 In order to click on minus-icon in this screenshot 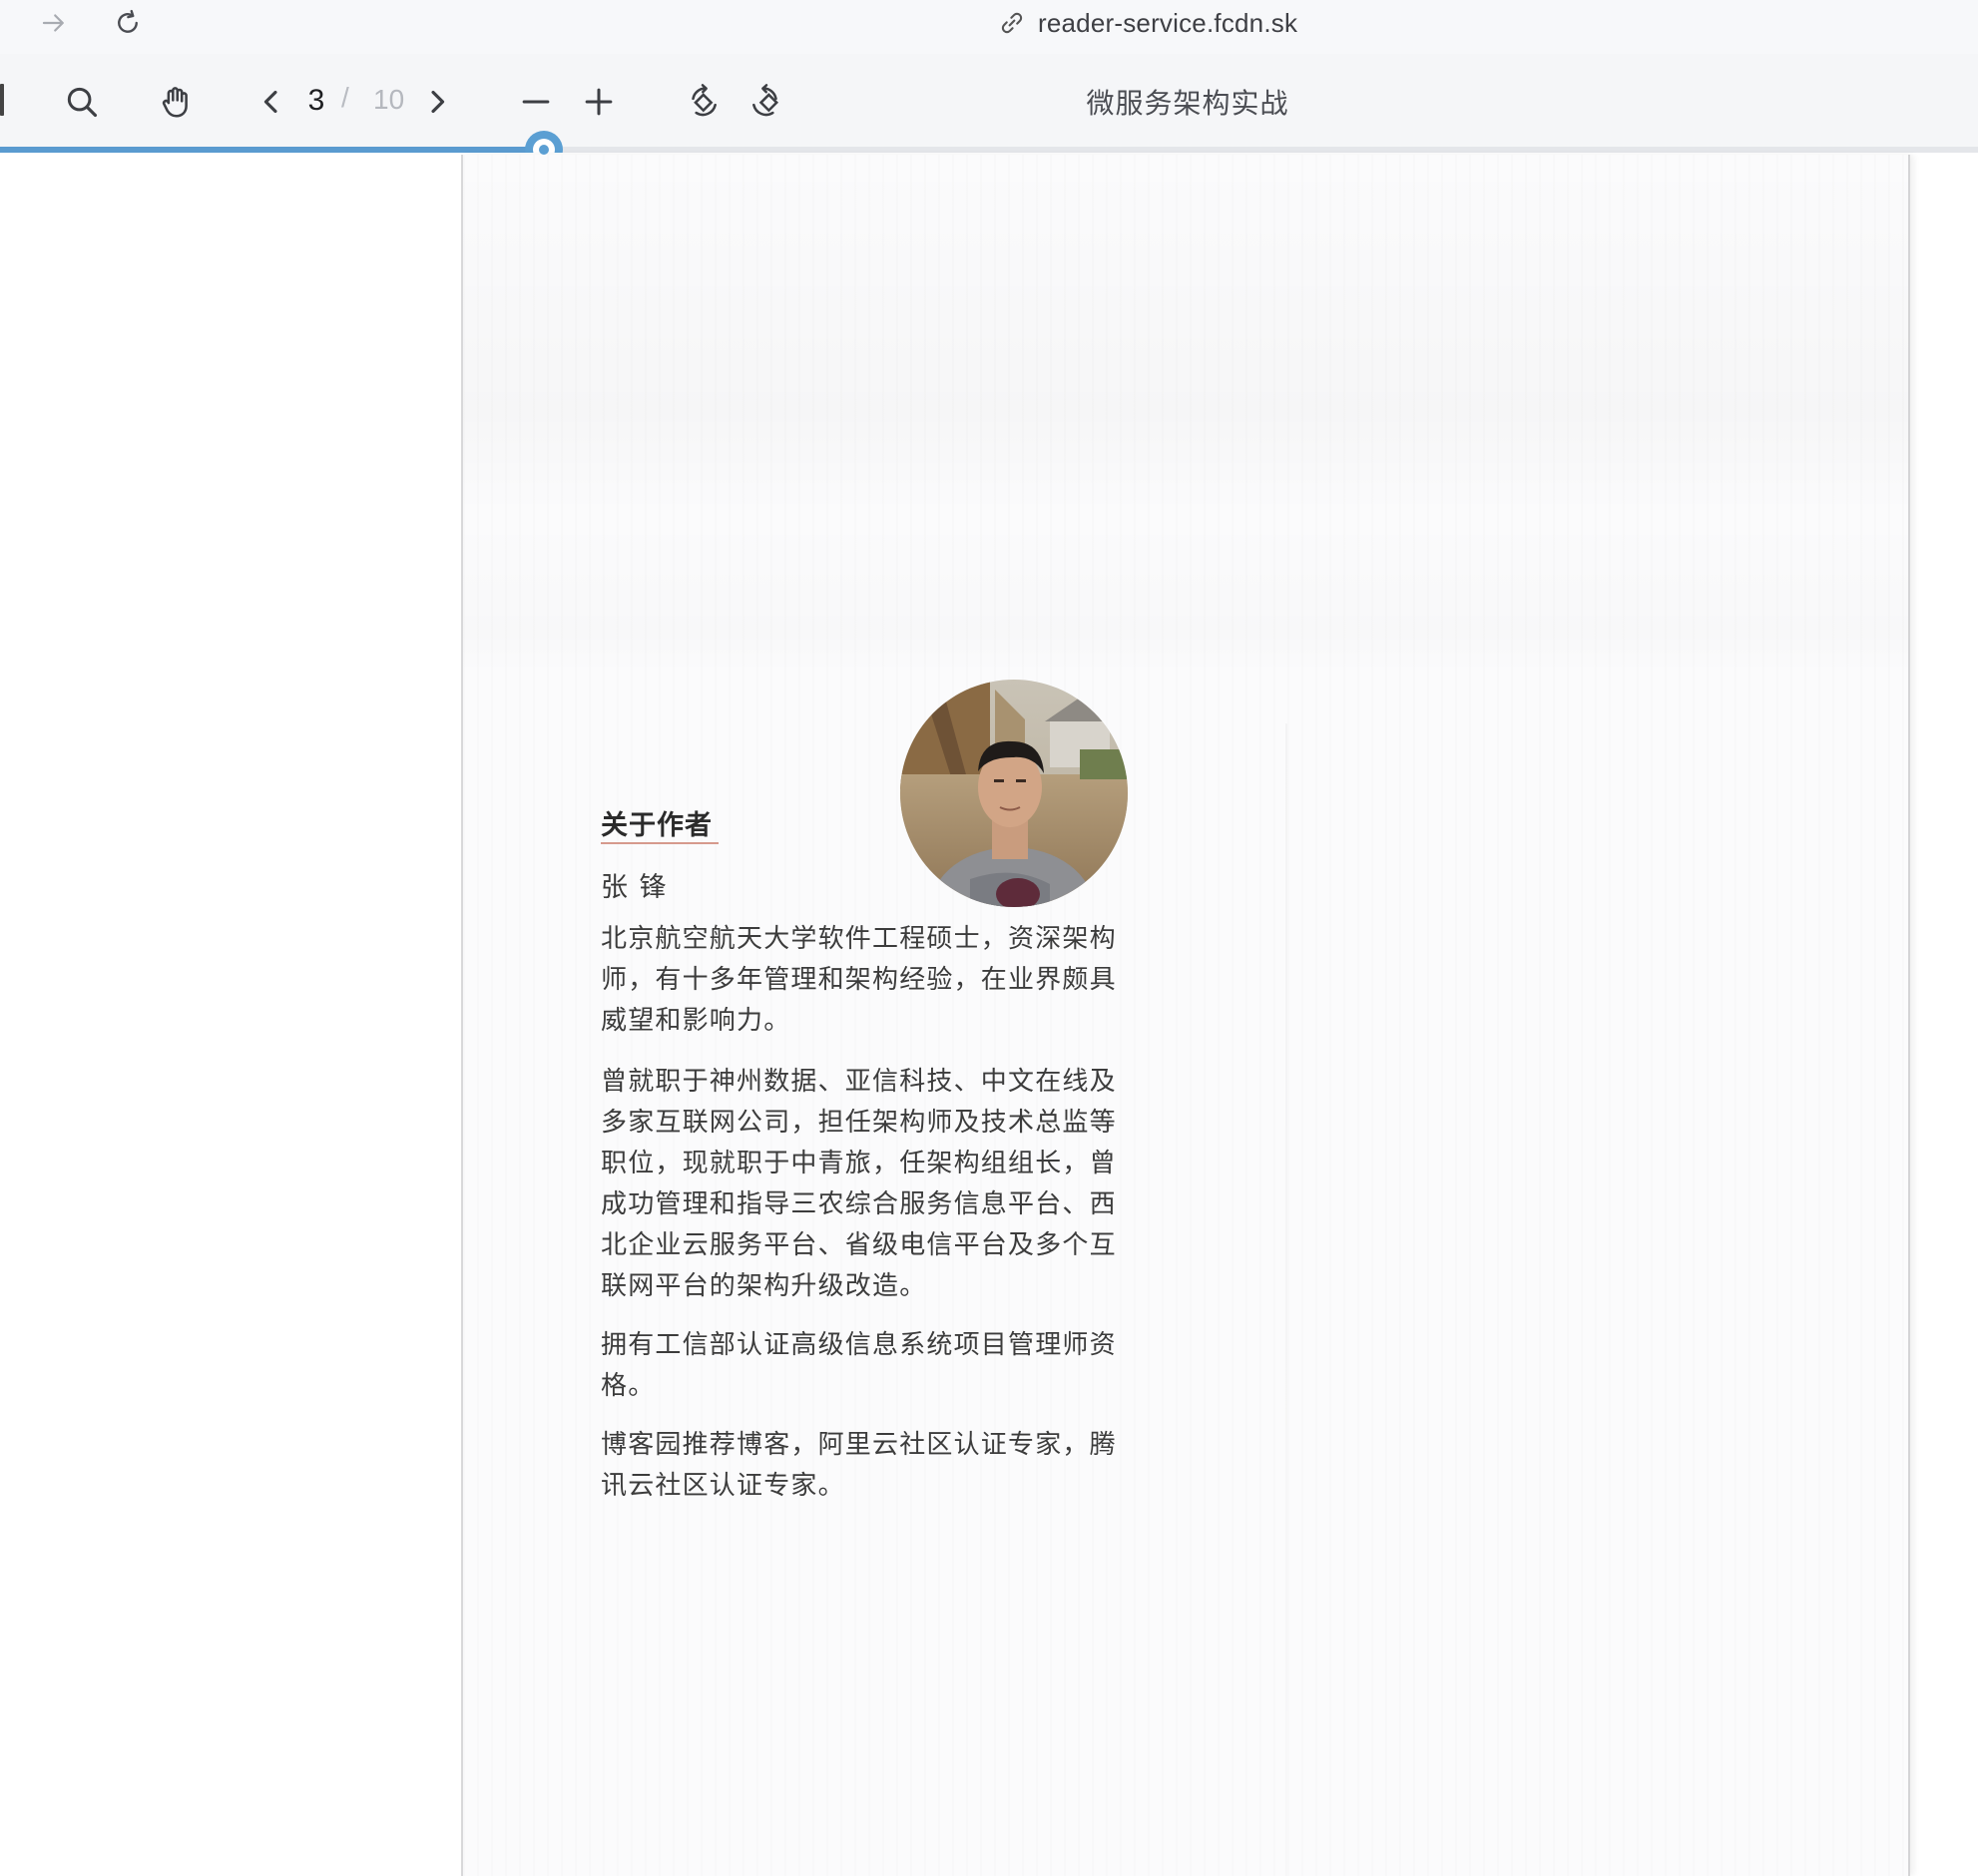, I will do `click(536, 102)`.